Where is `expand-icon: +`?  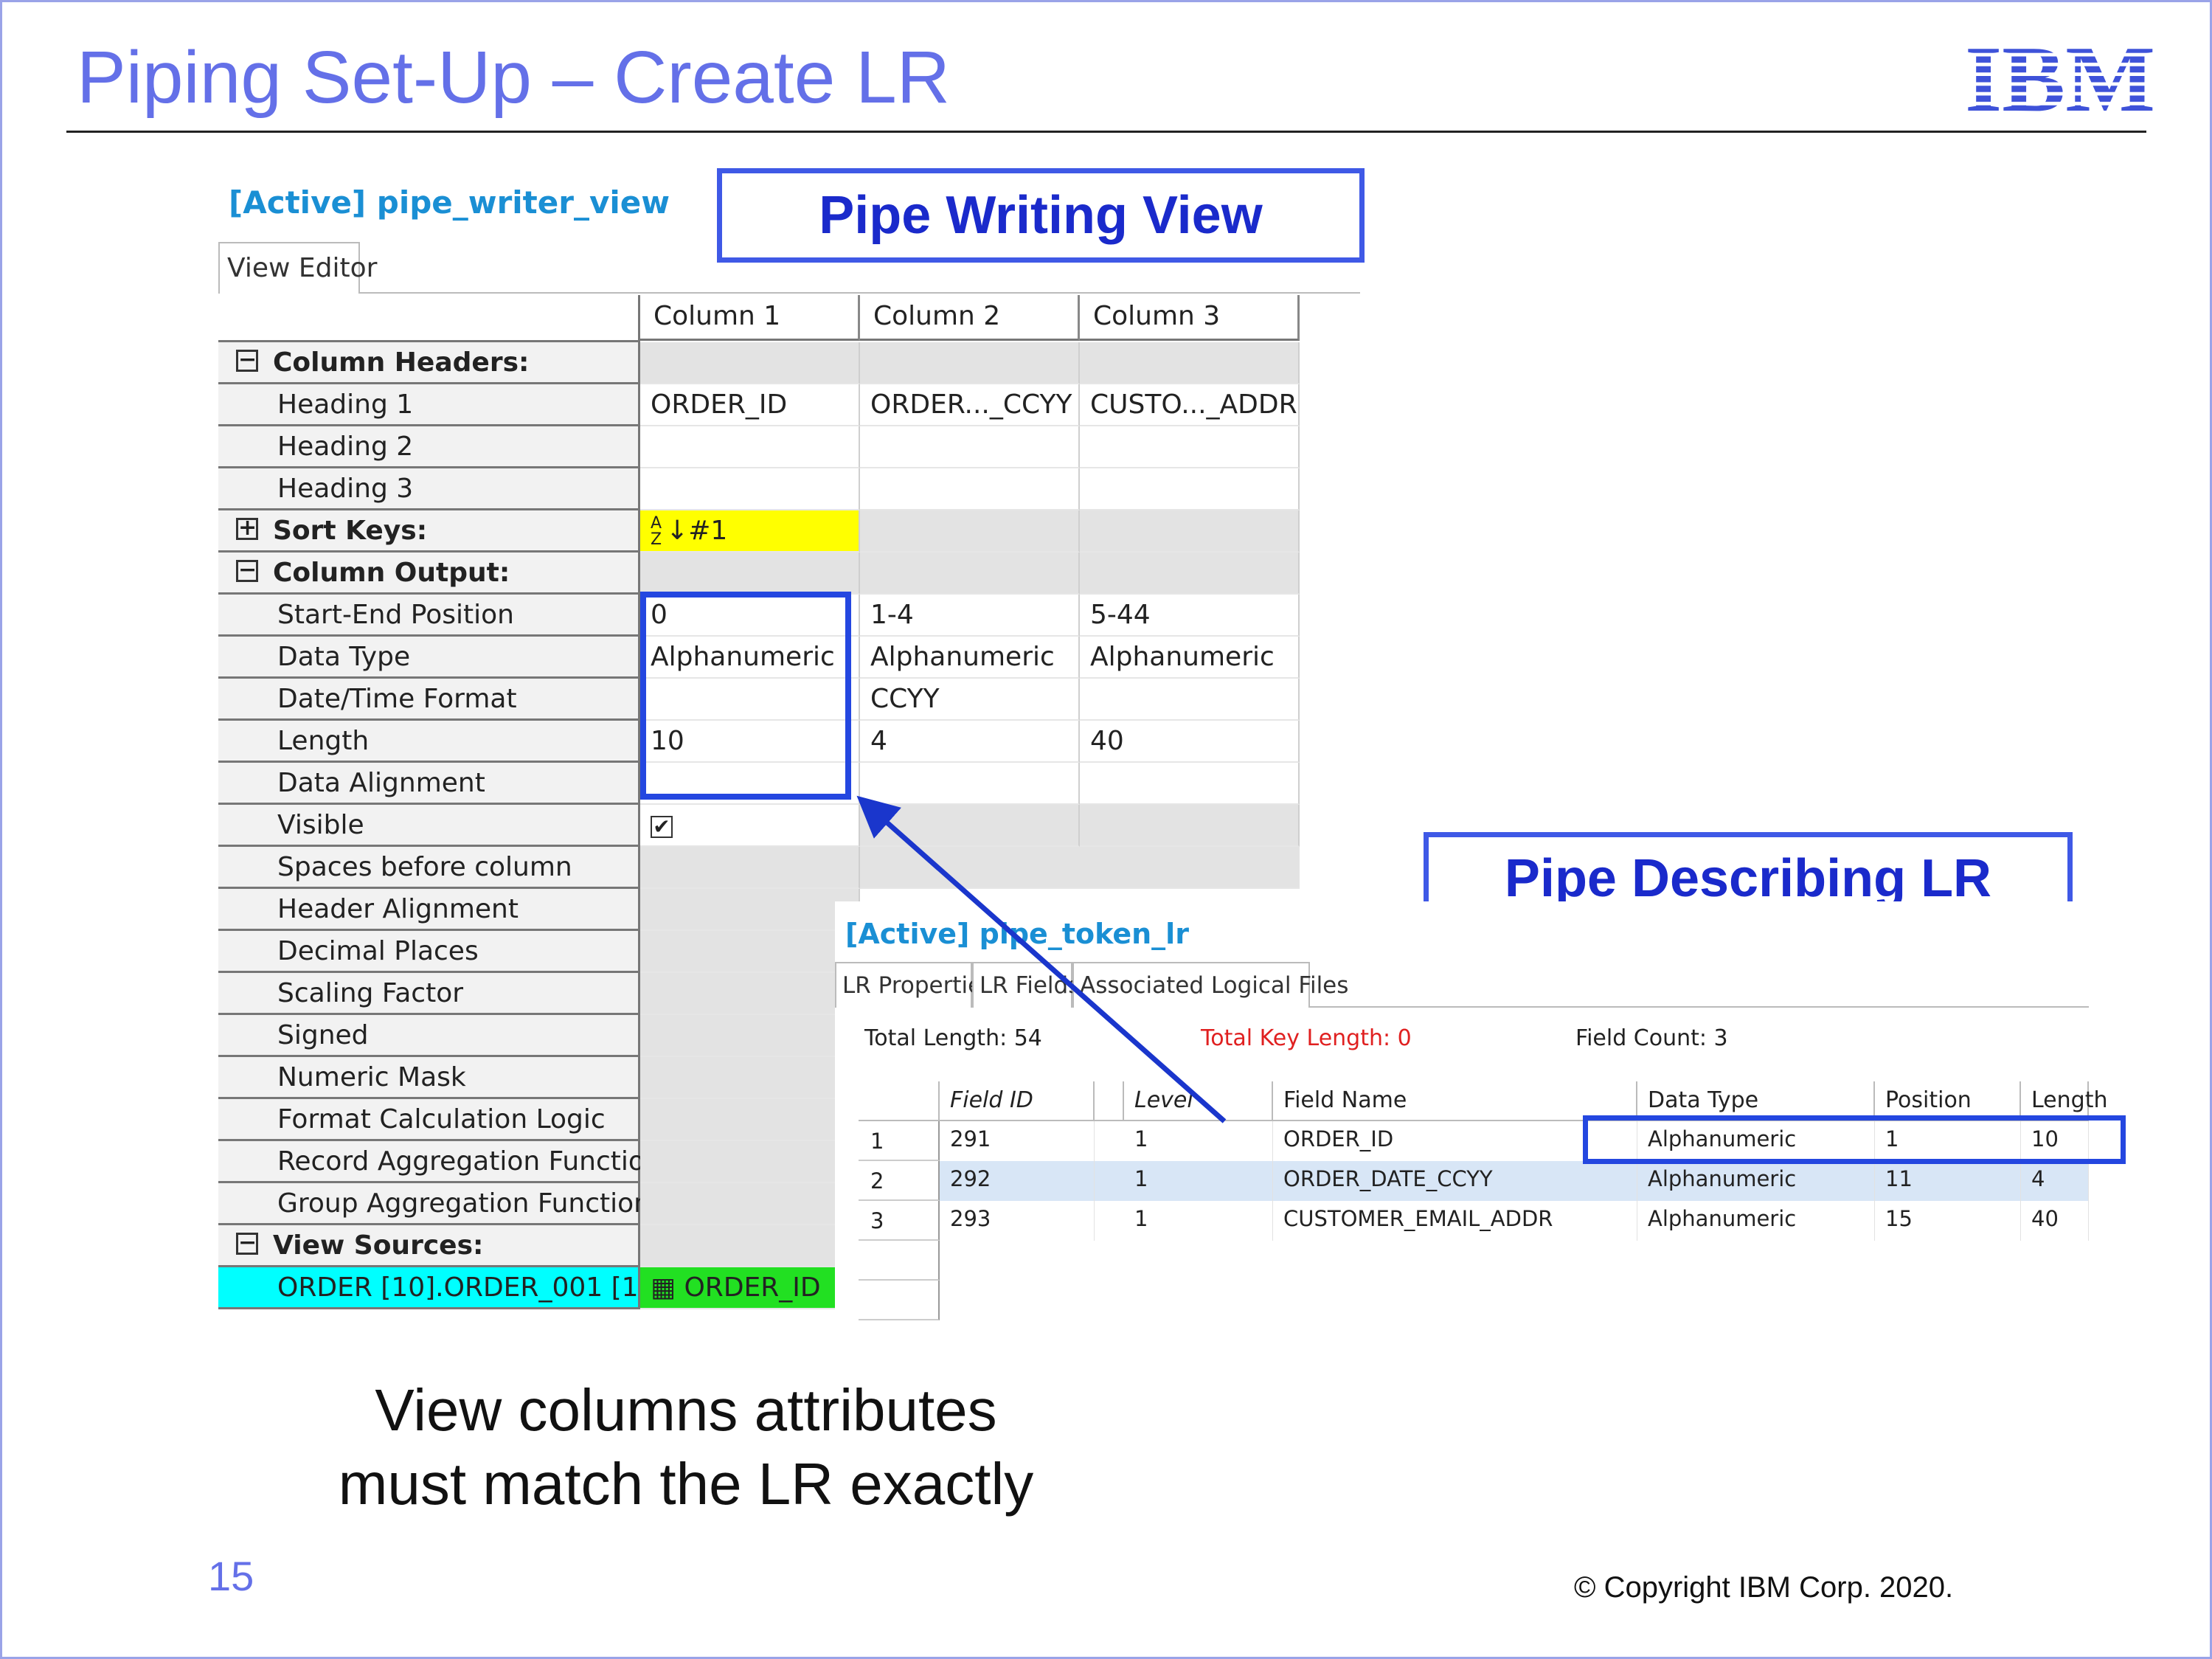 expand-icon: + is located at coordinates (247, 528).